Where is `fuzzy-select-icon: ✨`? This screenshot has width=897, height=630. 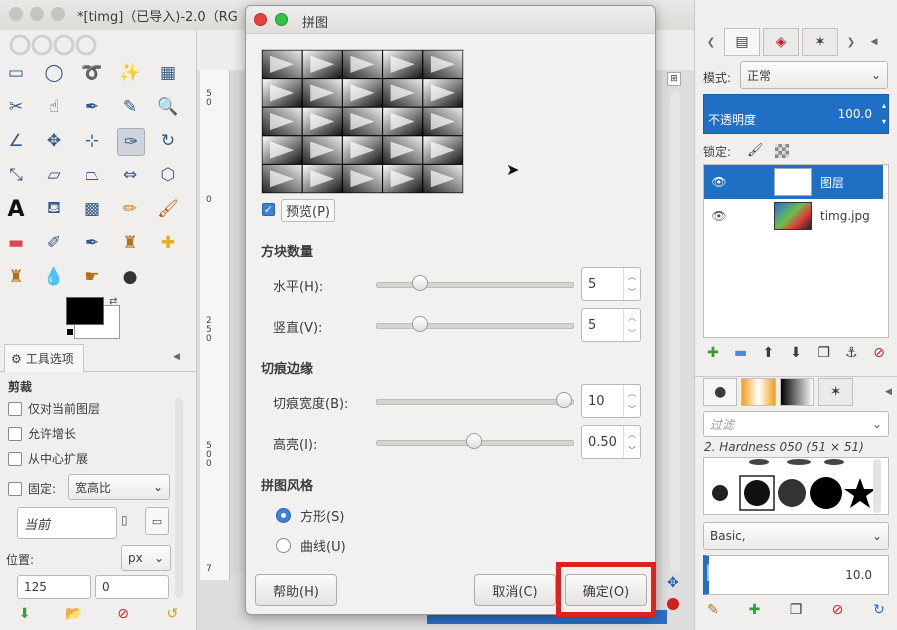 fuzzy-select-icon: ✨ is located at coordinates (130, 73).